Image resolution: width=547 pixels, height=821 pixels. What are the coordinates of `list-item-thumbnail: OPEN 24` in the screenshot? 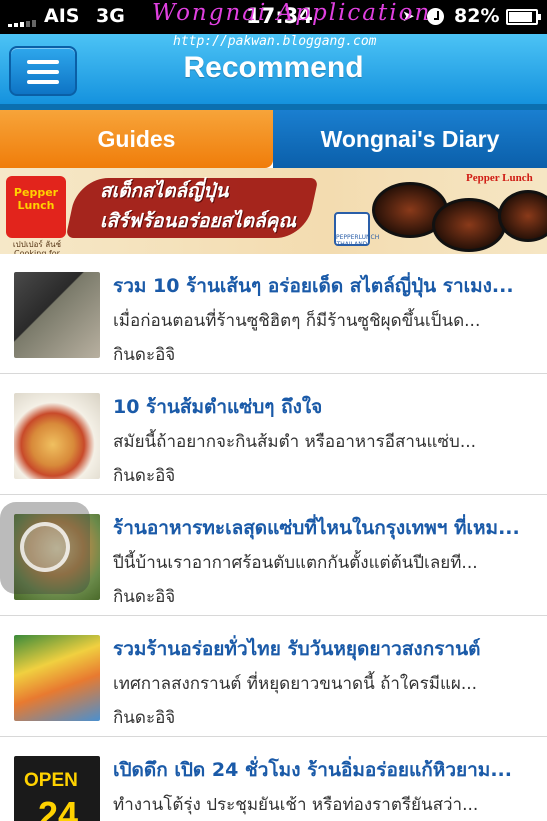 It's located at (57, 788).